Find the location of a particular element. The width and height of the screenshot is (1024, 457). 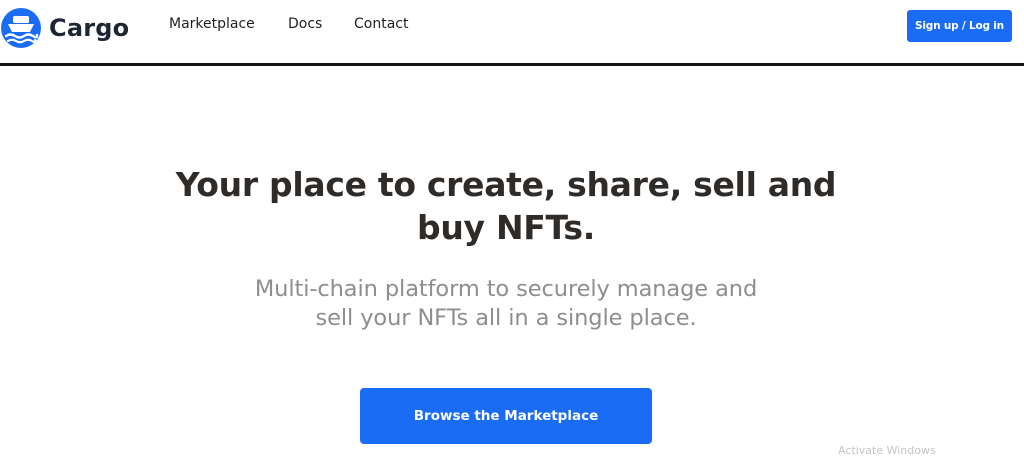

brand-logo: Cargo is located at coordinates (64, 28).